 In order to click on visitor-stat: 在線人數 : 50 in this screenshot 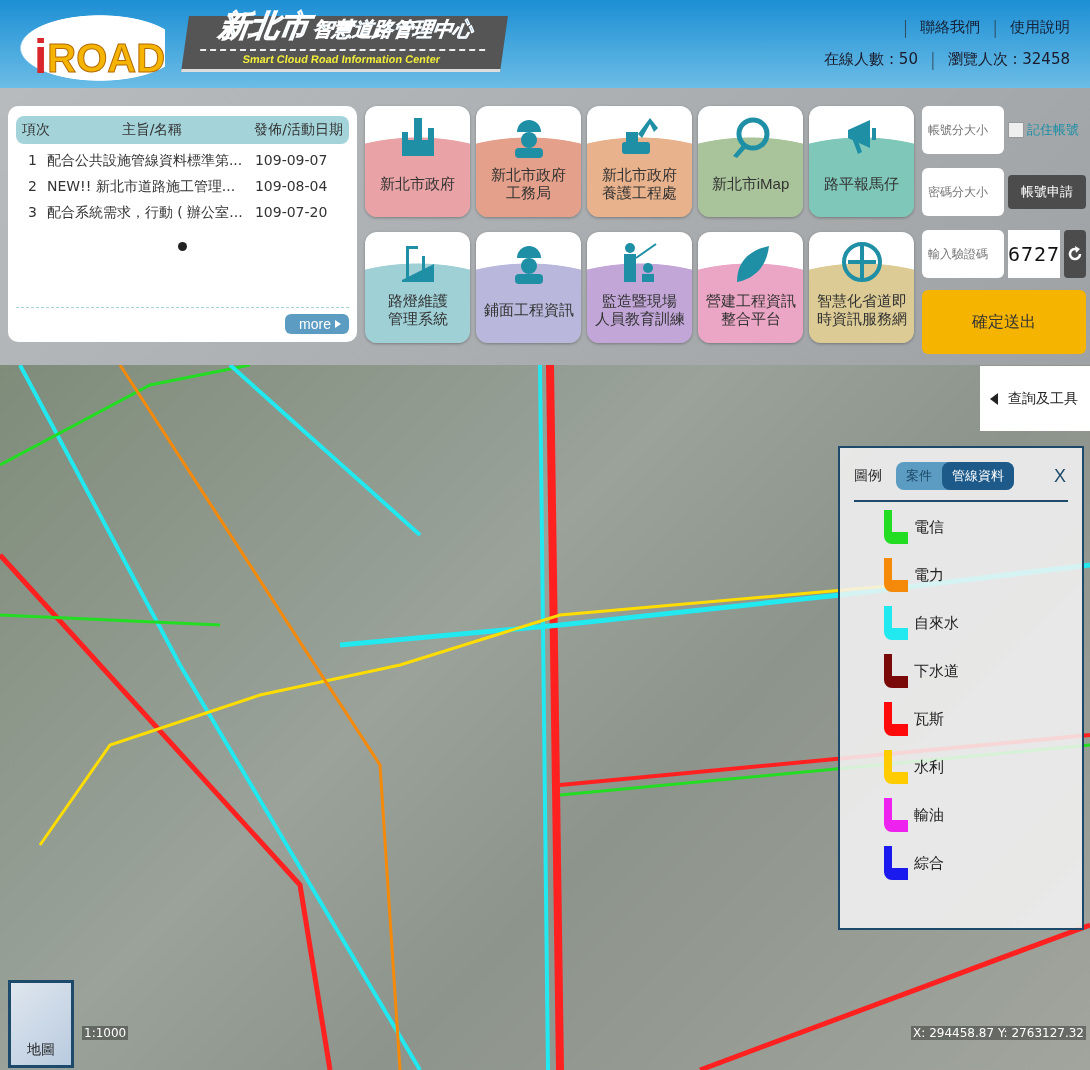, I will do `click(871, 60)`.